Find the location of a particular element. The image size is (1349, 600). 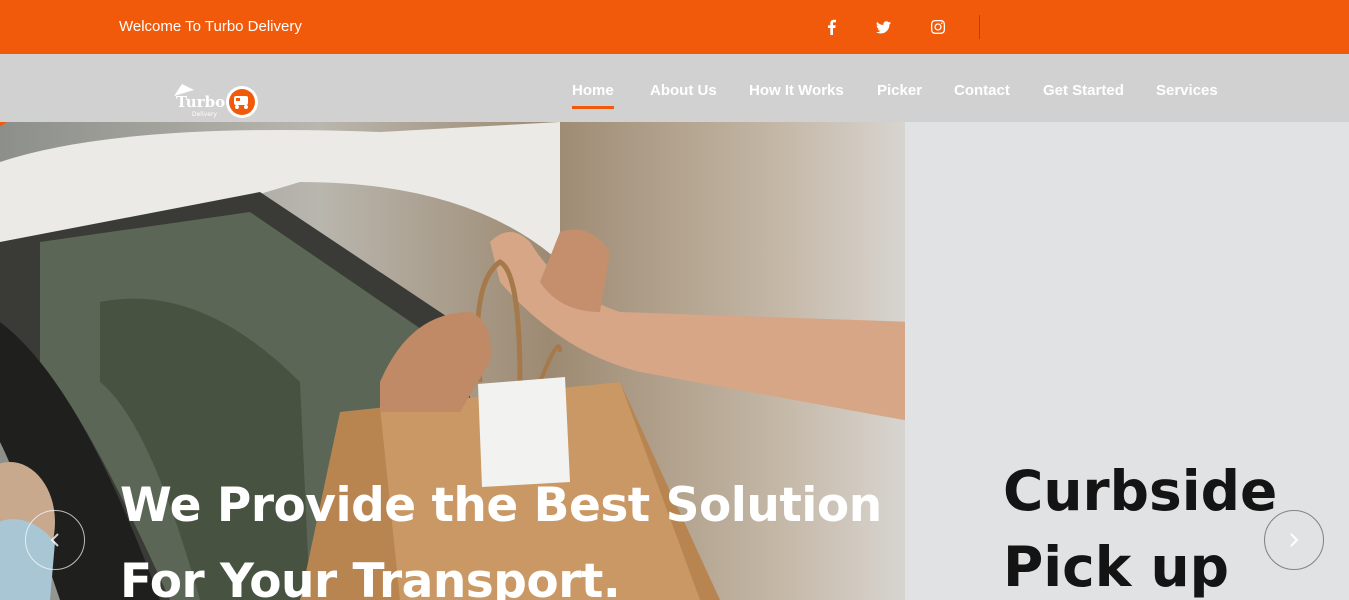

nav-how-it-works: How It Works is located at coordinates (796, 90).